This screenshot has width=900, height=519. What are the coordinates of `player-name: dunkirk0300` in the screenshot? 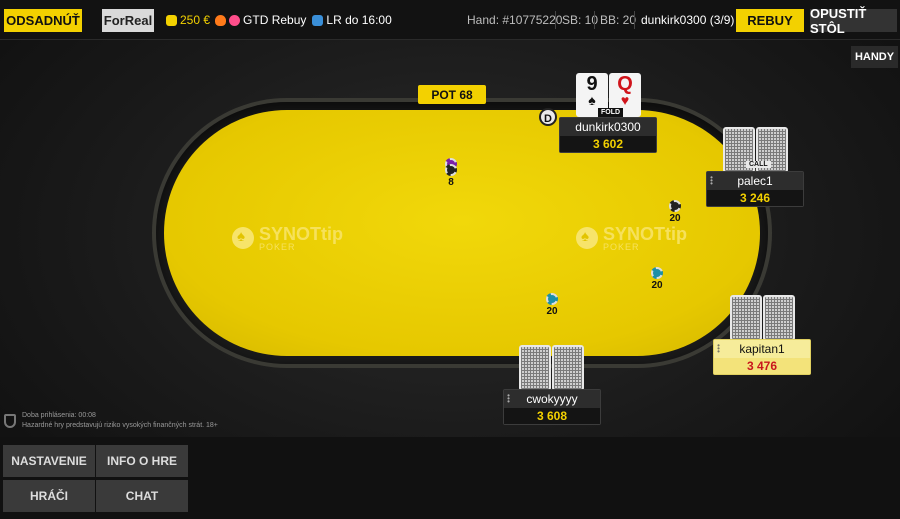 It's located at (608, 127).